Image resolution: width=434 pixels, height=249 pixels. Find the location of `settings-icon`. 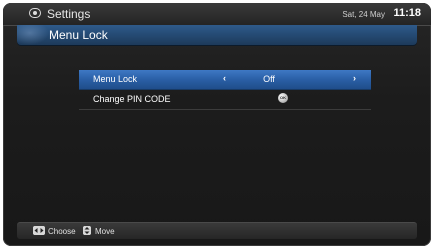

settings-icon is located at coordinates (35, 13).